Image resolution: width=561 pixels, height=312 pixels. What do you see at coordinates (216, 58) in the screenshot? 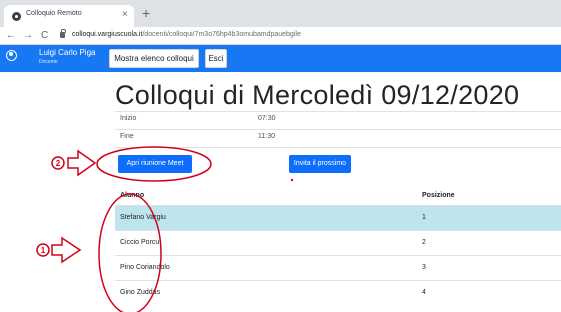
I see `exit-button: Esci` at bounding box center [216, 58].